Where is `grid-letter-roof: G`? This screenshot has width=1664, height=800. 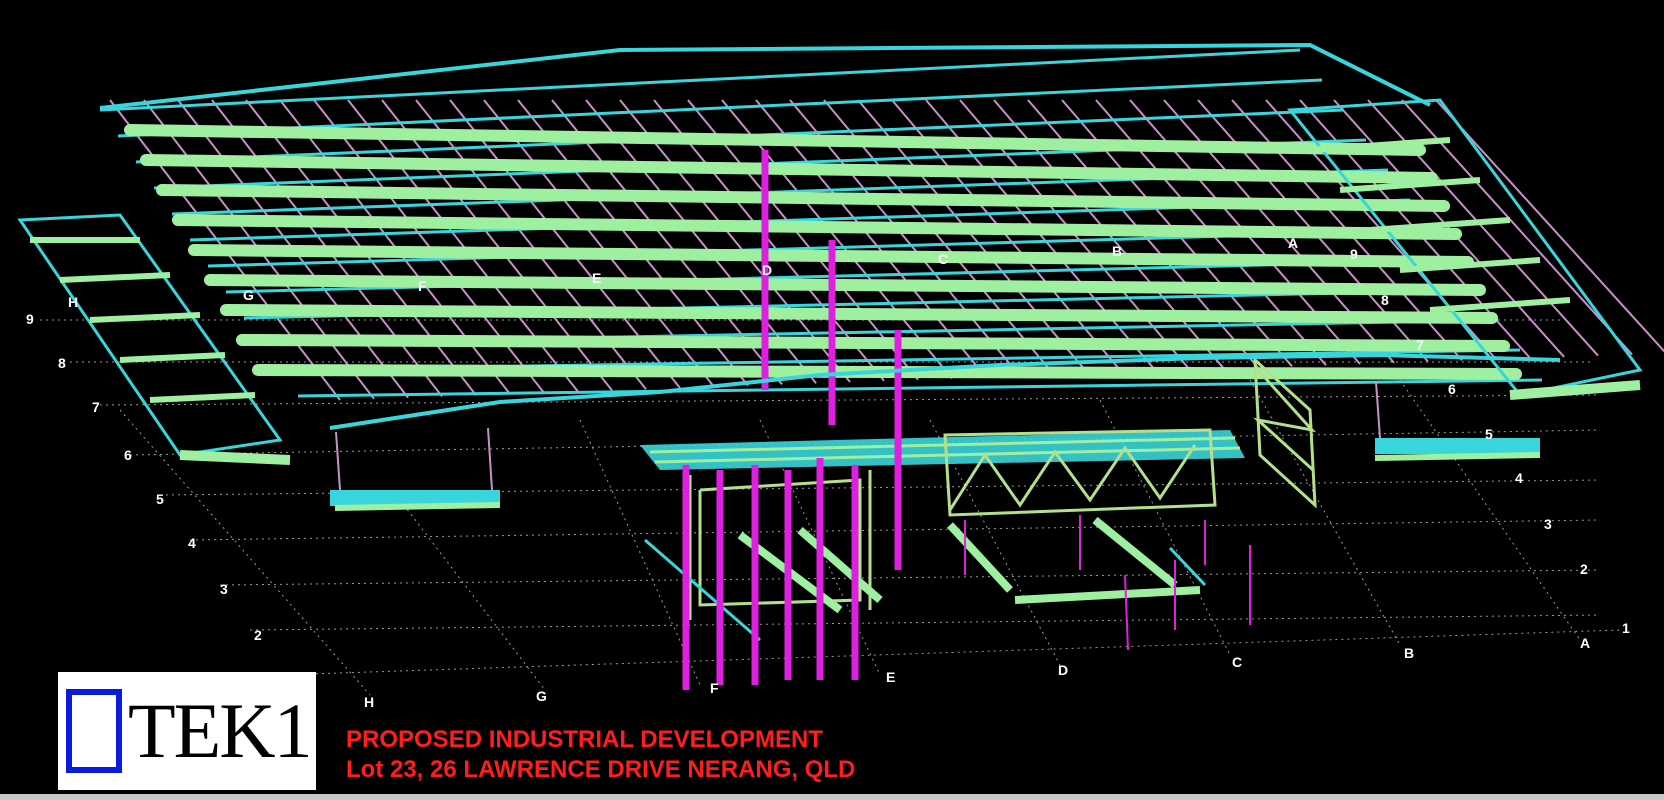
grid-letter-roof: G is located at coordinates (248, 295).